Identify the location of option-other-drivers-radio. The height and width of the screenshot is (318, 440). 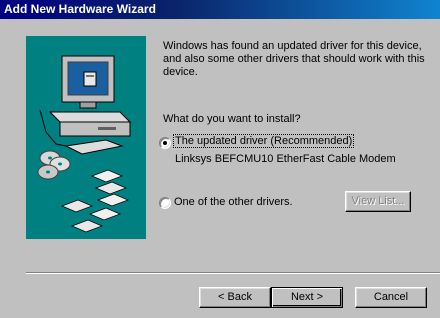
(165, 203).